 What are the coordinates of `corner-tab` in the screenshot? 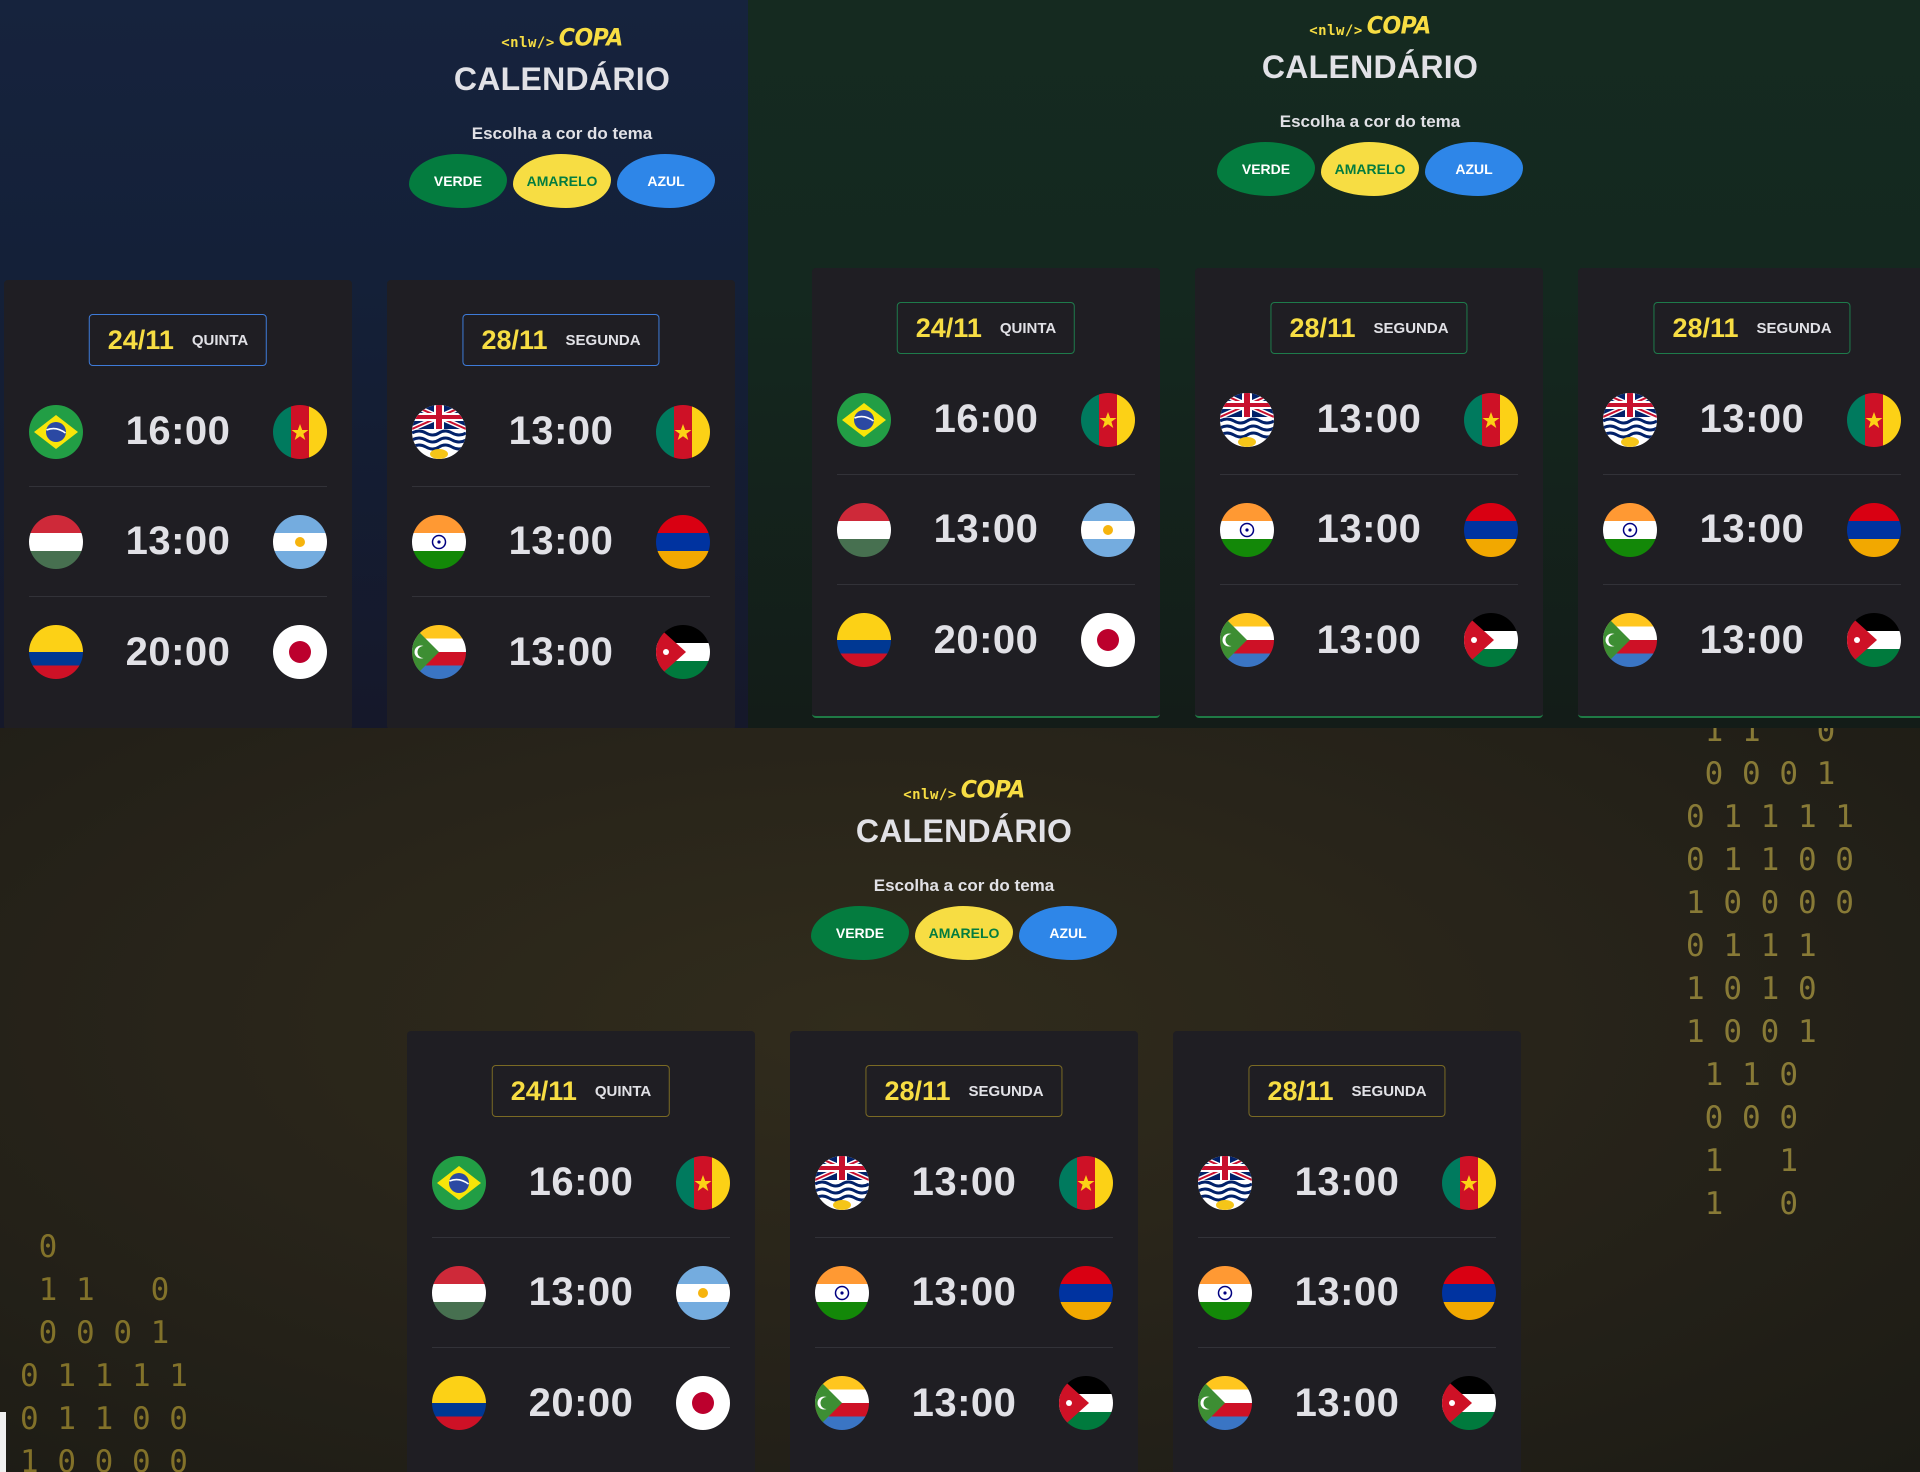 It's located at (3, 1442).